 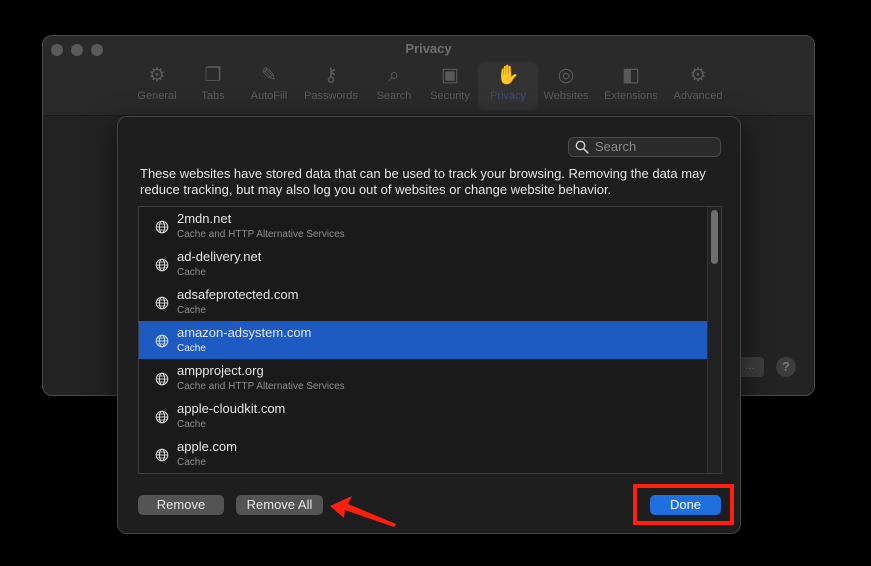 I want to click on website-name: amazon-adsystem.com, so click(x=244, y=332).